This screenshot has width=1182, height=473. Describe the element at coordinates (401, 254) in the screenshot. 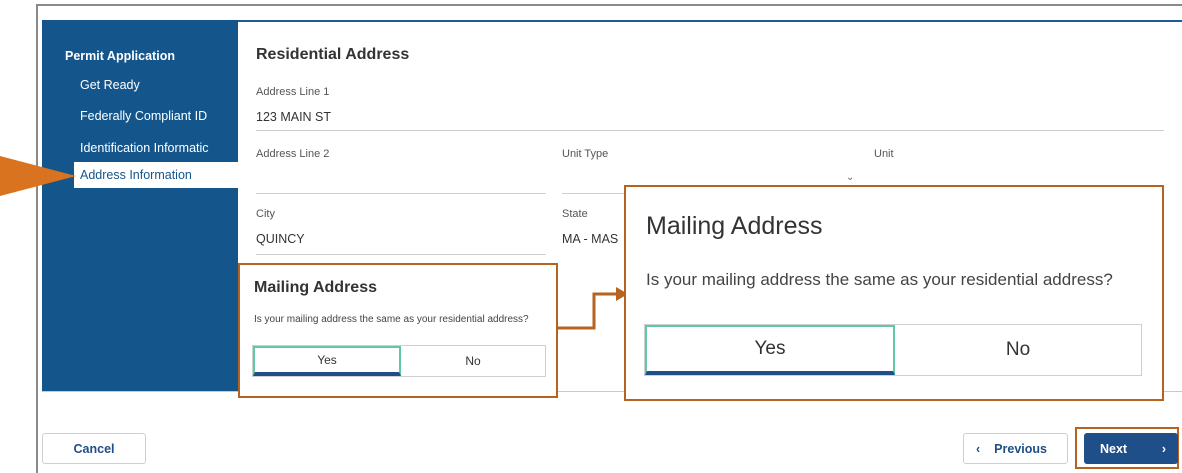

I see `city-underline` at that location.